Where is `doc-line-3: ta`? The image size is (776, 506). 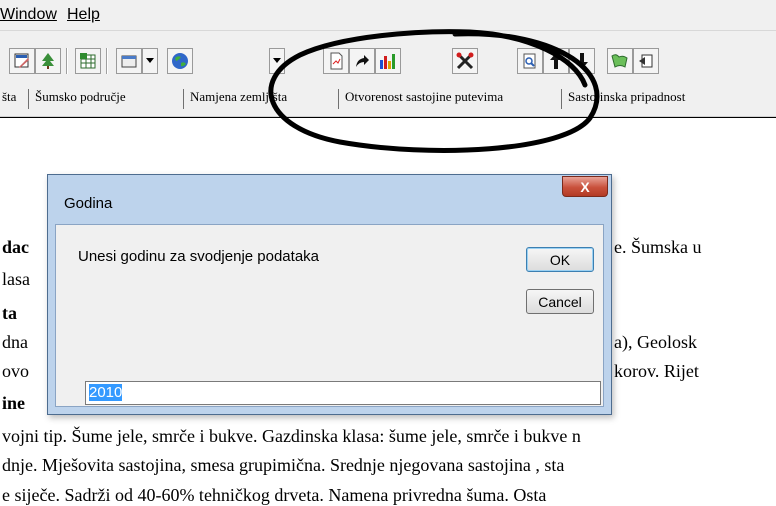 doc-line-3: ta is located at coordinates (9, 313).